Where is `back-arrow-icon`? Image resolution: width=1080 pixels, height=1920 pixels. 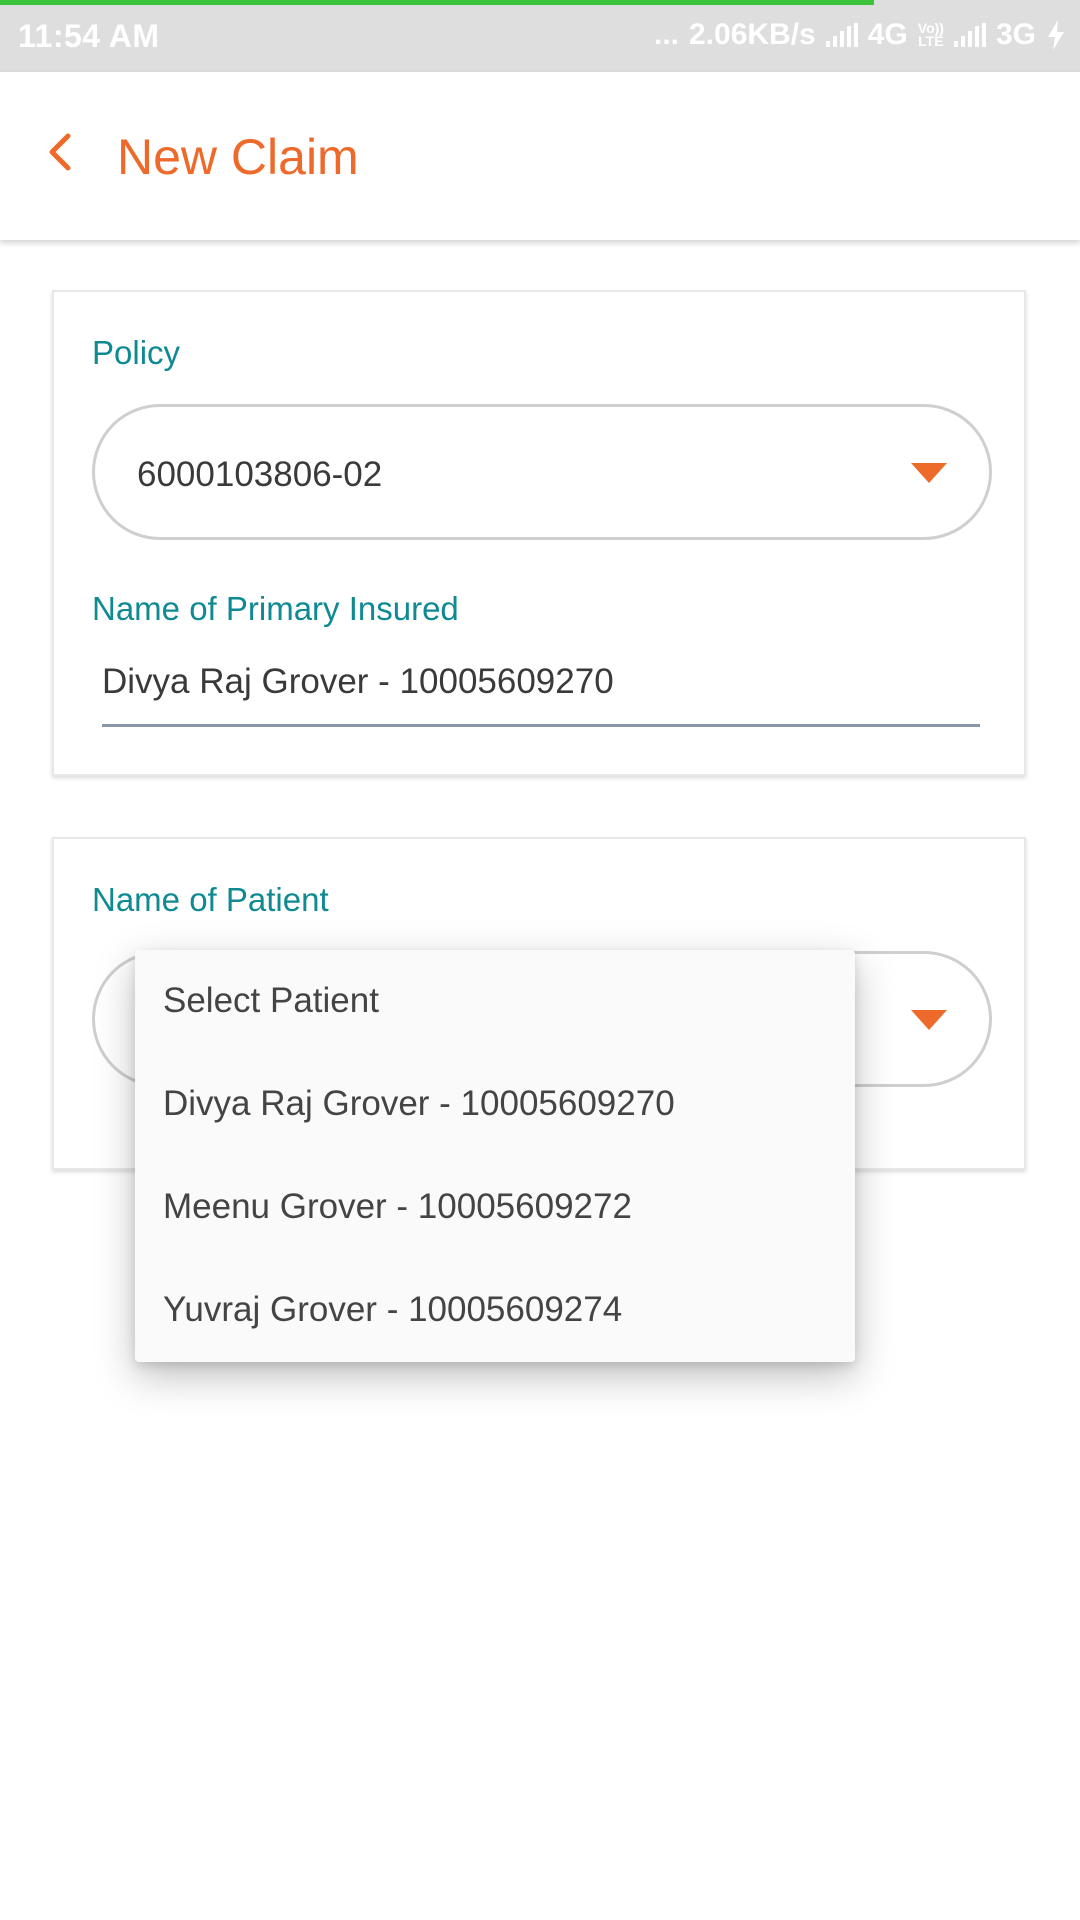
back-arrow-icon is located at coordinates (60, 152).